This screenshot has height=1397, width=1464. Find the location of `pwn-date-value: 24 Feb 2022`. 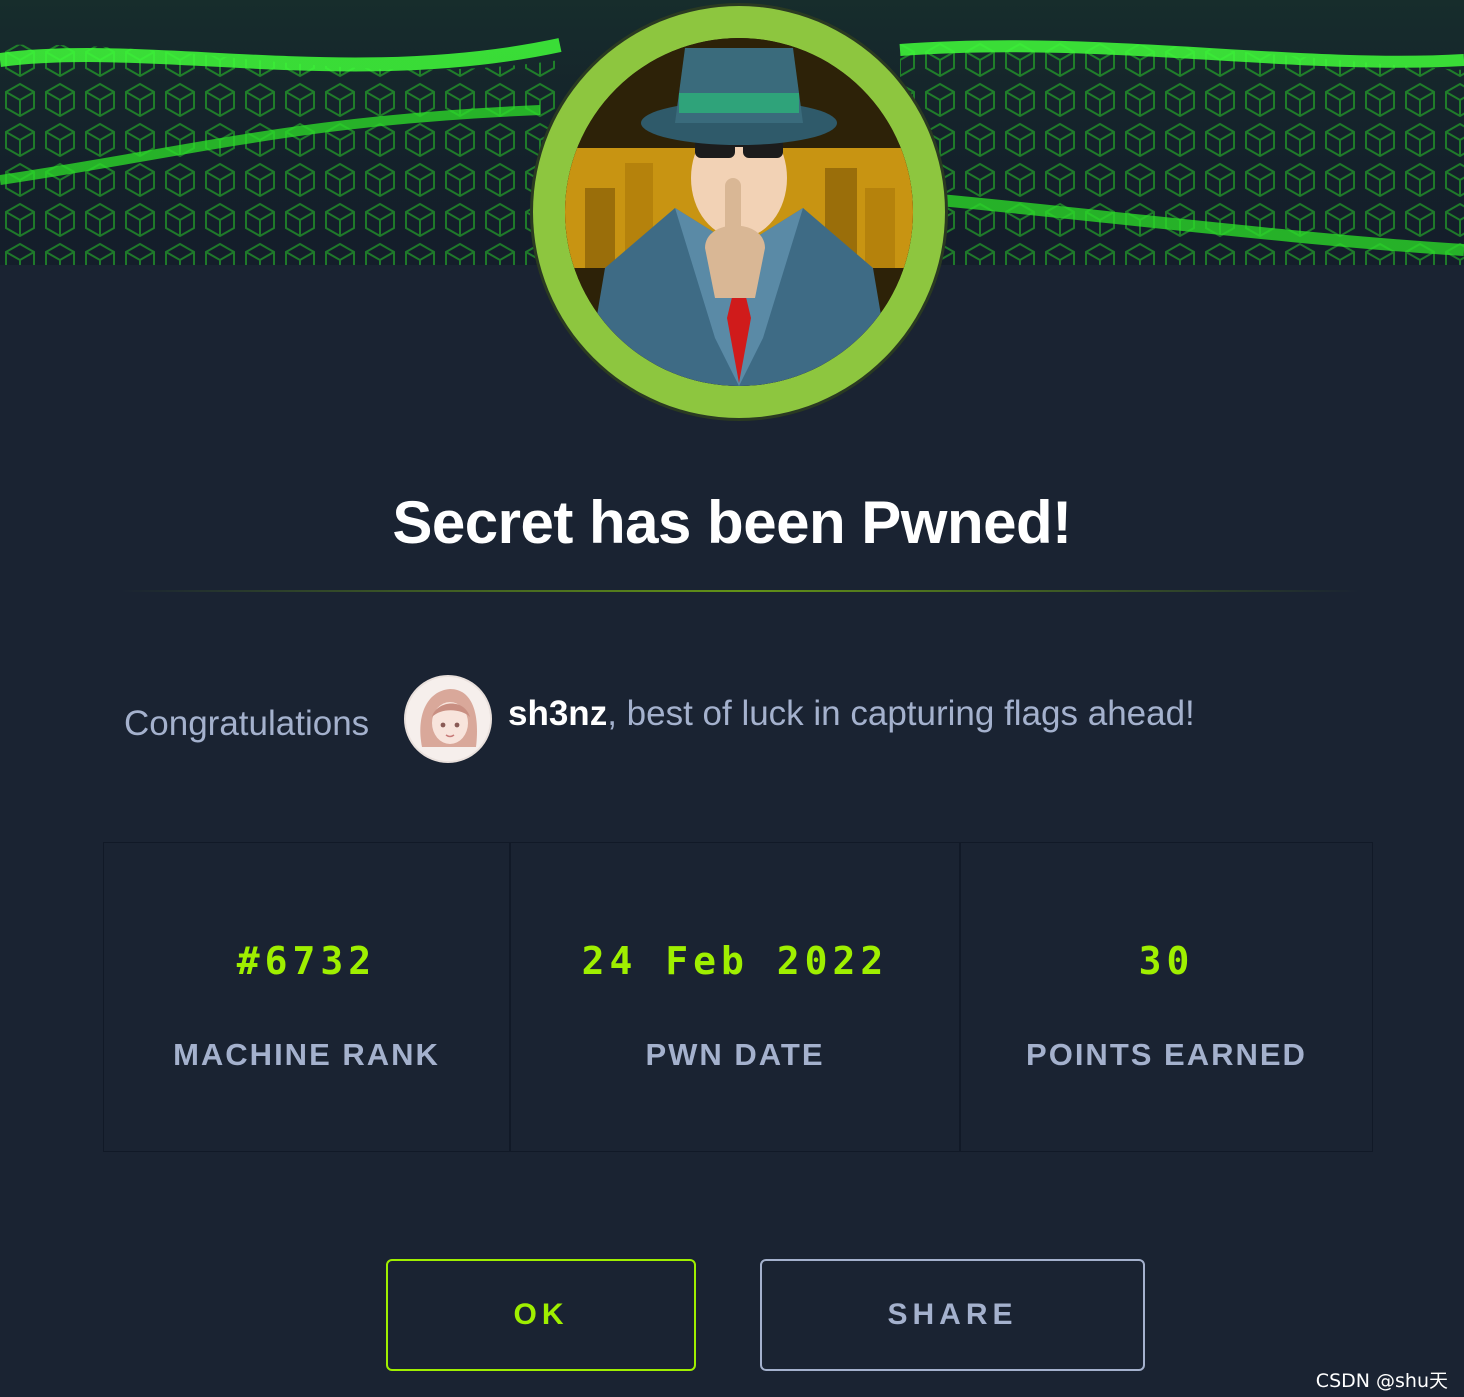

pwn-date-value: 24 Feb 2022 is located at coordinates (735, 961).